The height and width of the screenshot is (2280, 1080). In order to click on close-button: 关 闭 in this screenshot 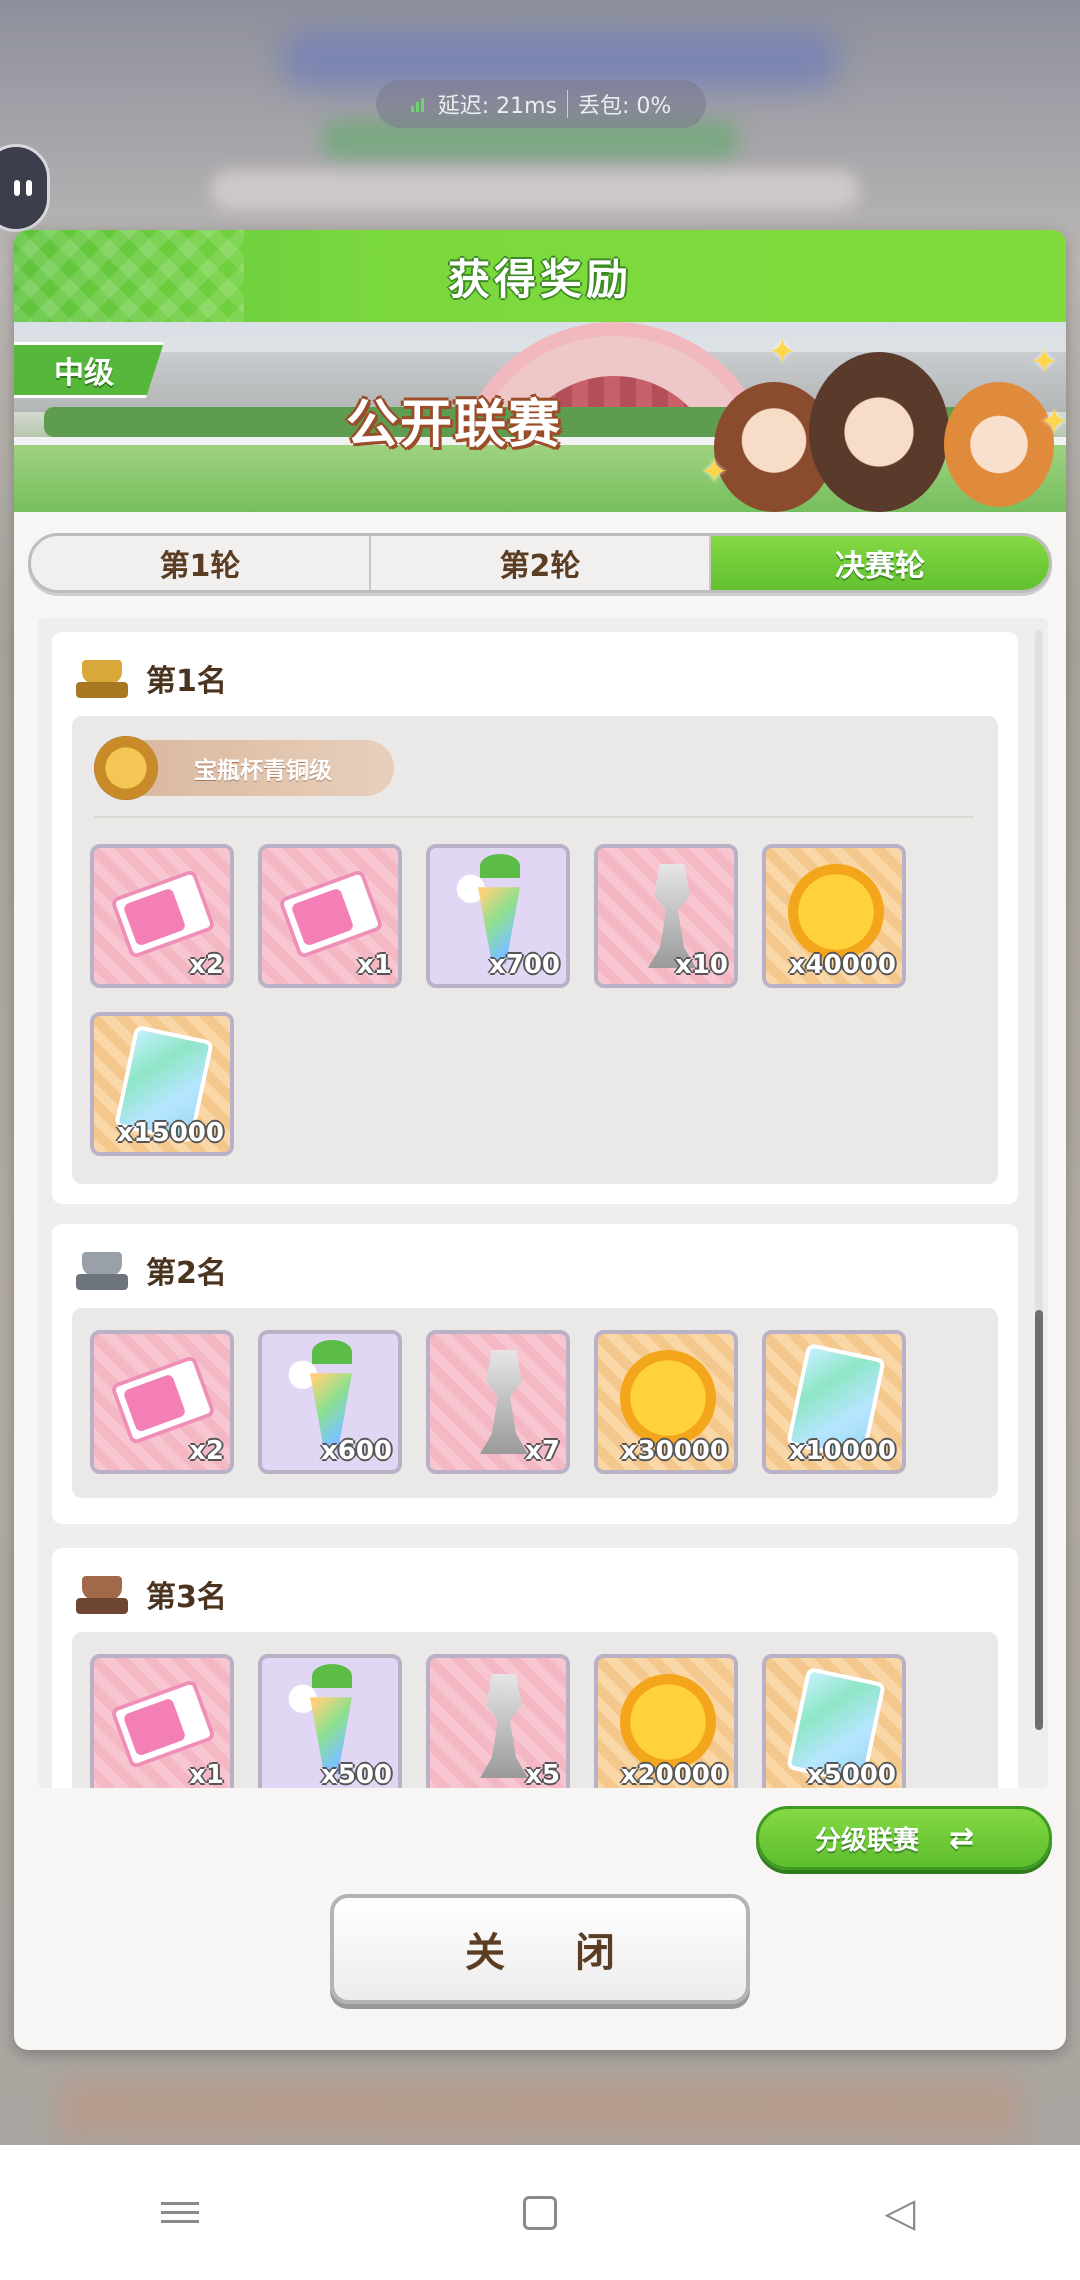, I will do `click(540, 1949)`.